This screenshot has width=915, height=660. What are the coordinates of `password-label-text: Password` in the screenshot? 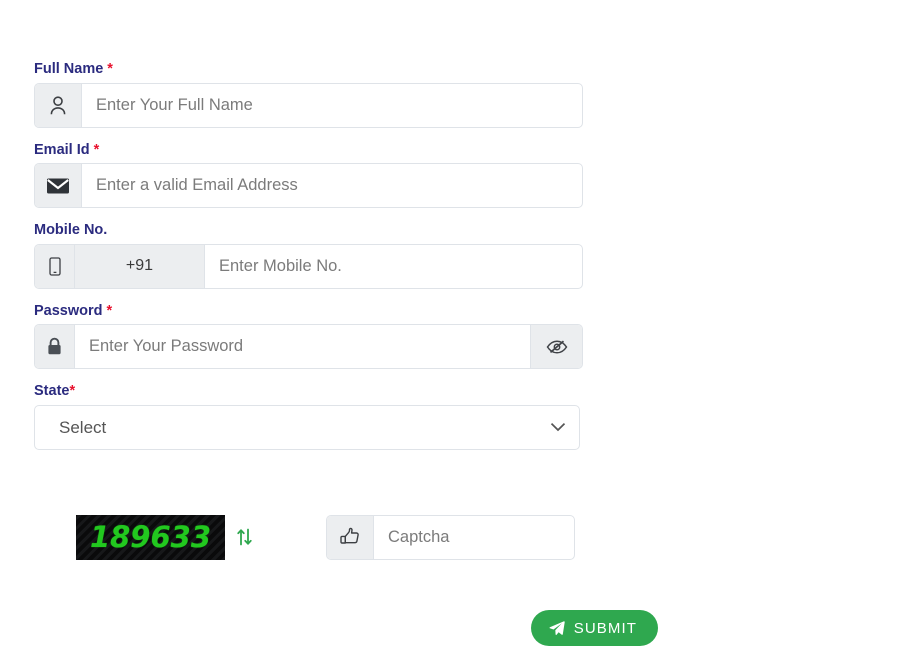 It's located at (68, 310).